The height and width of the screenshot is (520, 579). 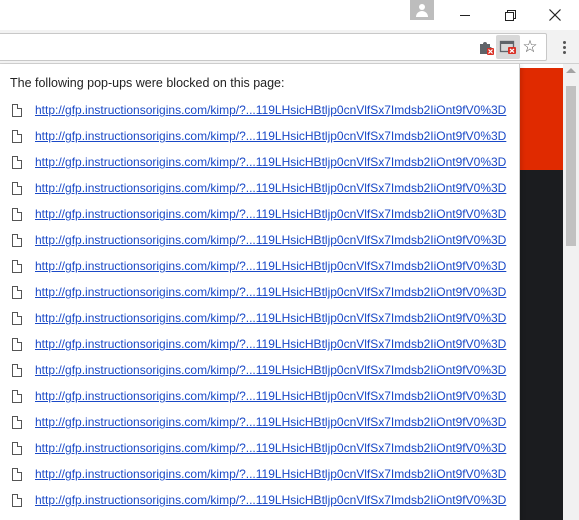 I want to click on page-header-banner, so click(x=541, y=119).